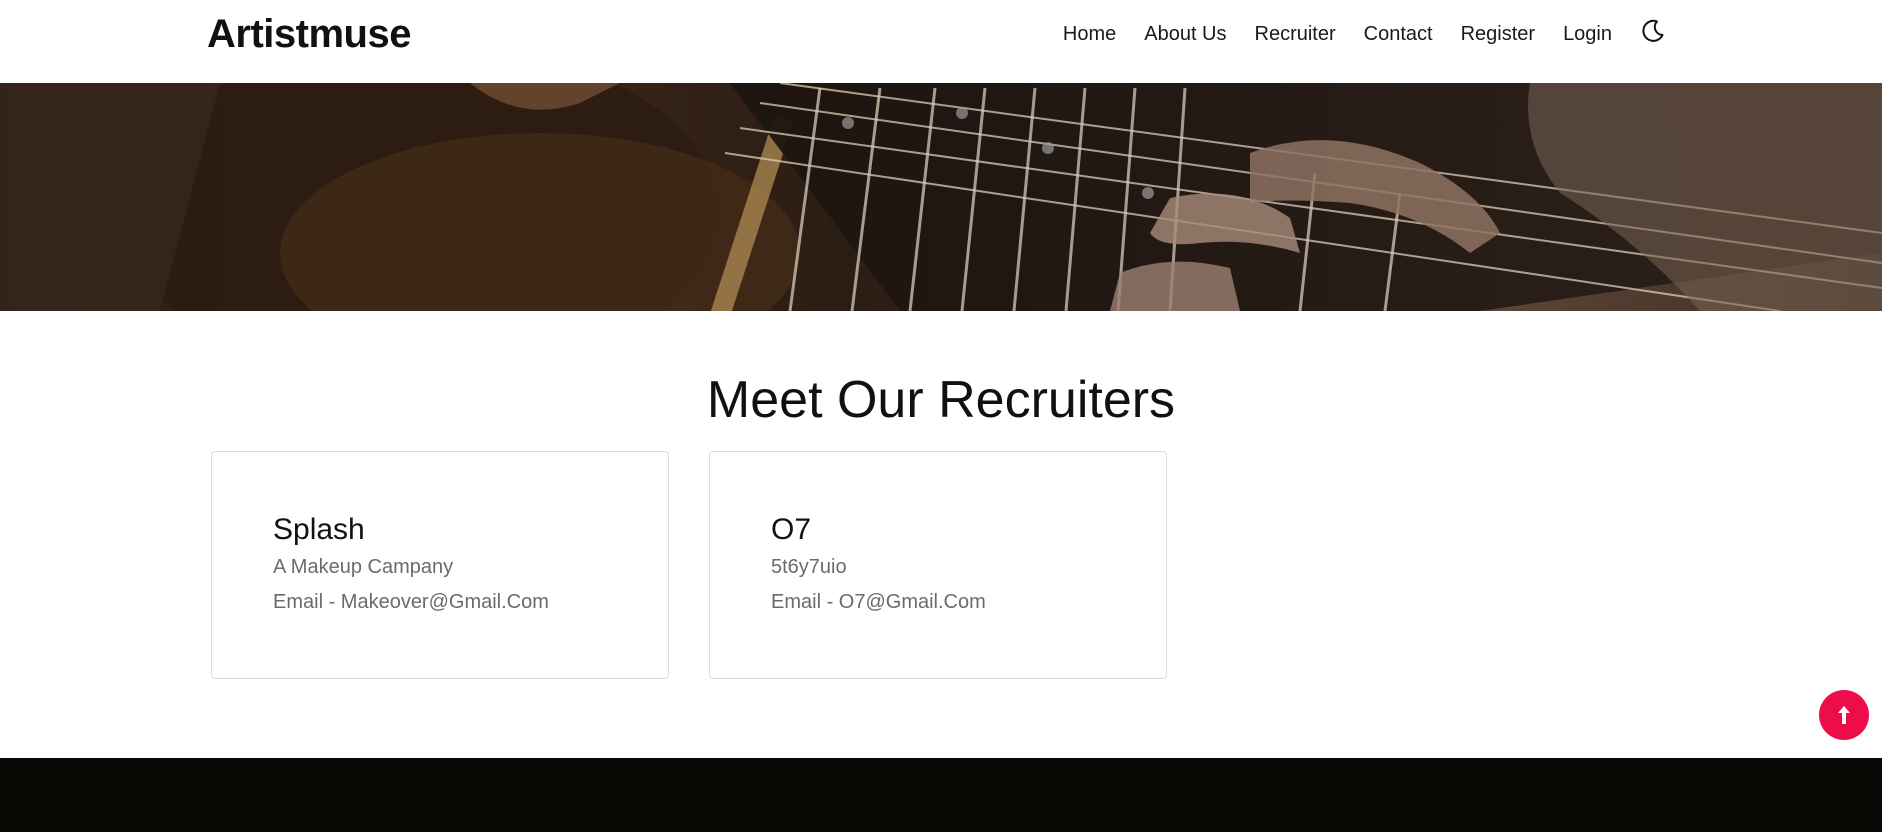  What do you see at coordinates (938, 565) in the screenshot?
I see `recruiter-card: O7 5t6y7uio Email - O7@Gmail.Com` at bounding box center [938, 565].